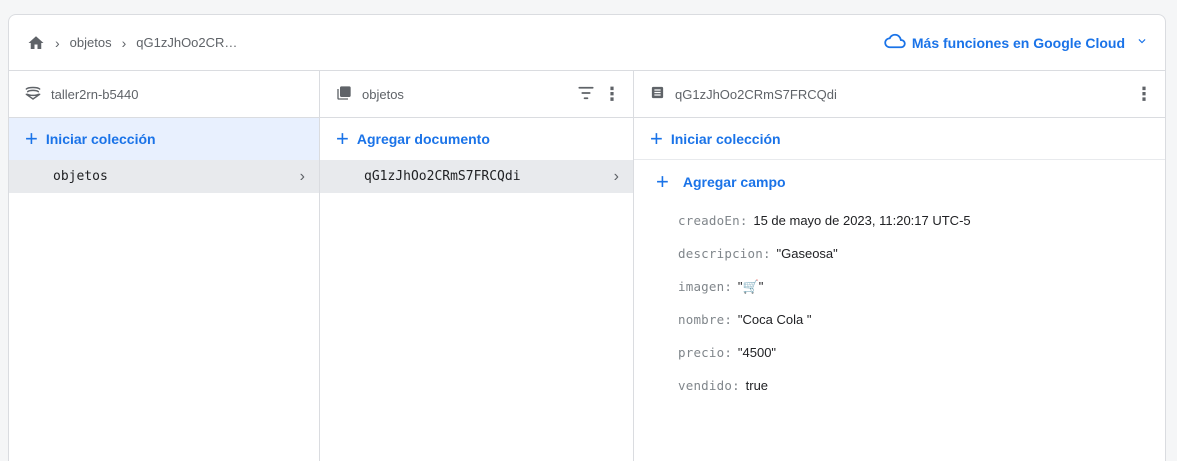 This screenshot has width=1177, height=461. Describe the element at coordinates (725, 138) in the screenshot. I see `start-subcollection-label: Iniciar colección` at that location.